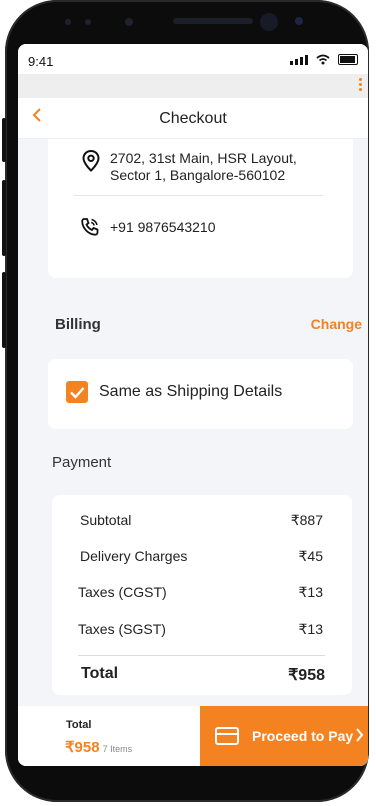  I want to click on row-label: Taxes (CGST), so click(122, 592).